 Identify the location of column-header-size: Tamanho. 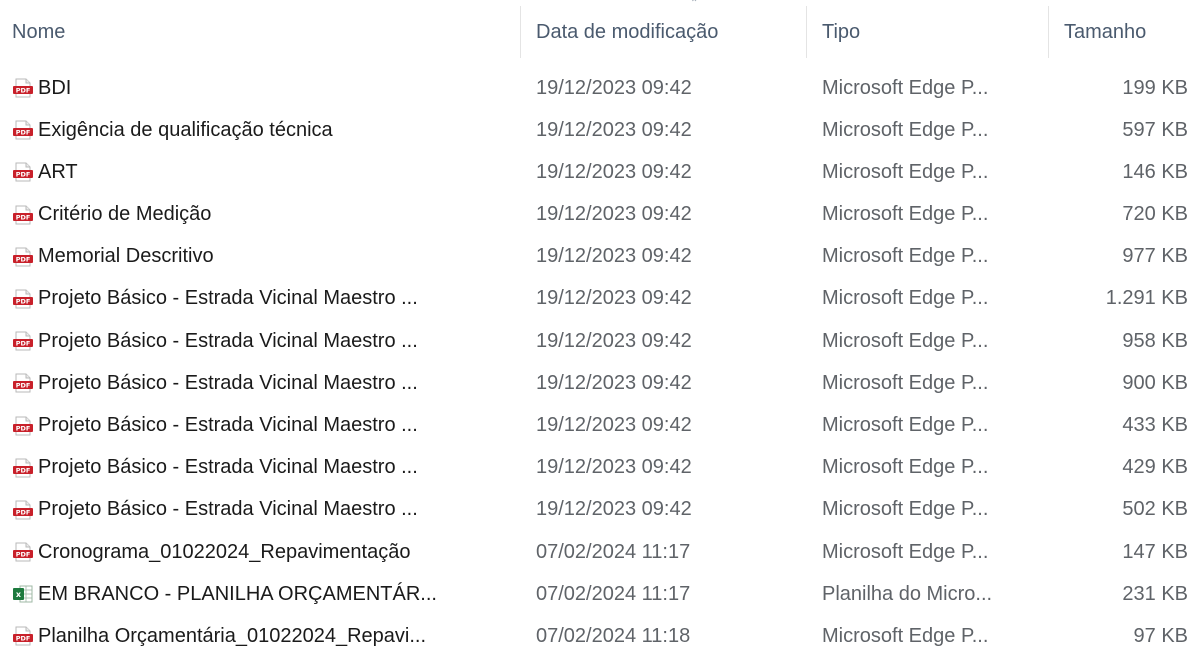
(1126, 32).